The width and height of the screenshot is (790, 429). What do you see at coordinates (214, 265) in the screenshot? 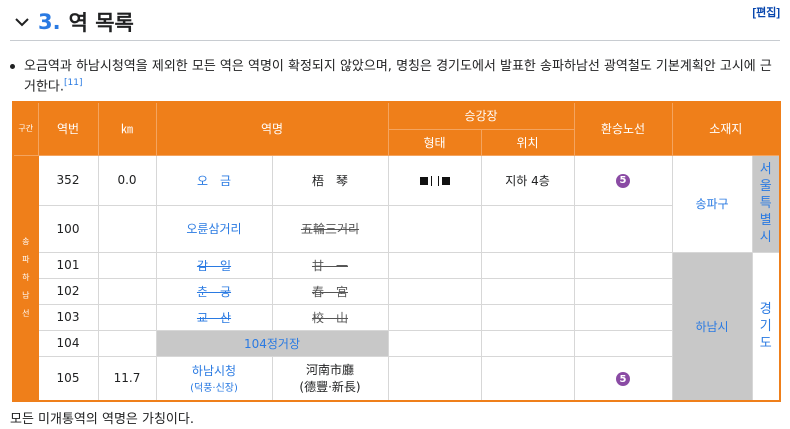
I see `station-name-ko: 감 일` at bounding box center [214, 265].